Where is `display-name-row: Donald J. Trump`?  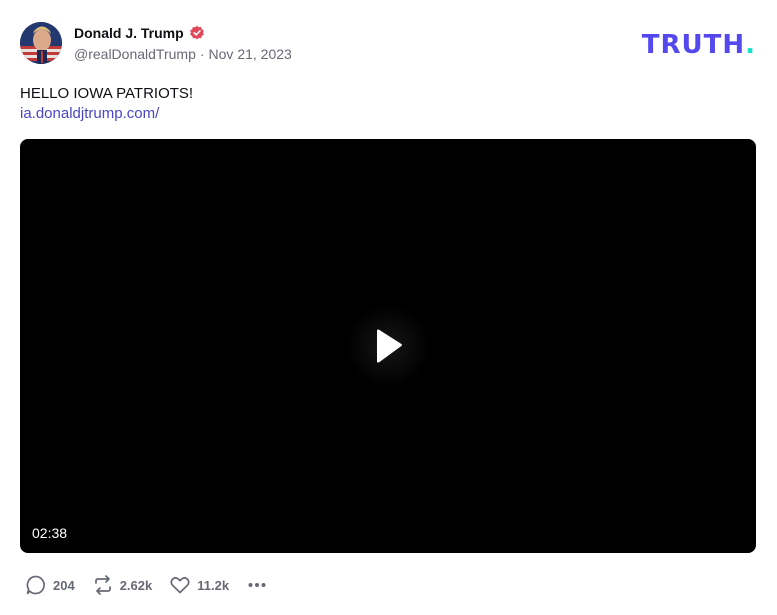 display-name-row: Donald J. Trump is located at coordinates (183, 33).